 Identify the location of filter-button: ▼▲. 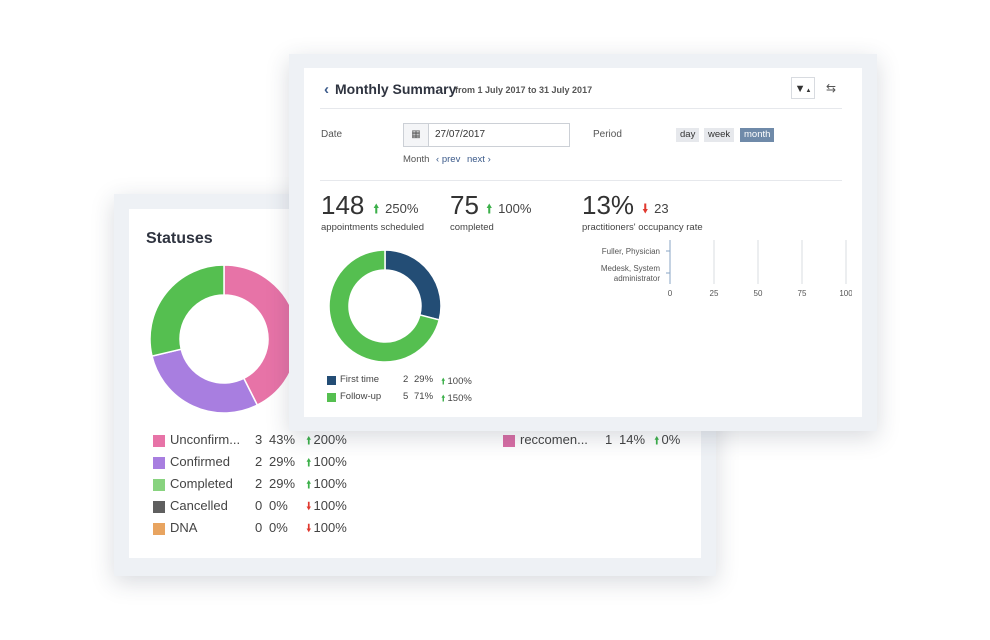
(803, 88).